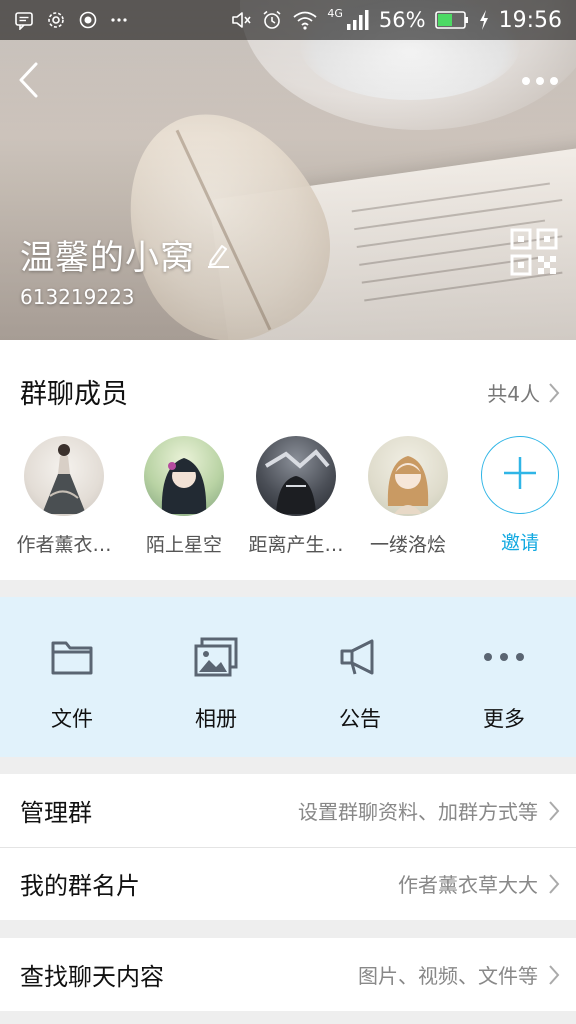 The image size is (576, 1024). What do you see at coordinates (288, 810) in the screenshot?
I see `manage-group-row: 管理群 设置群聊资料、加群方式等` at bounding box center [288, 810].